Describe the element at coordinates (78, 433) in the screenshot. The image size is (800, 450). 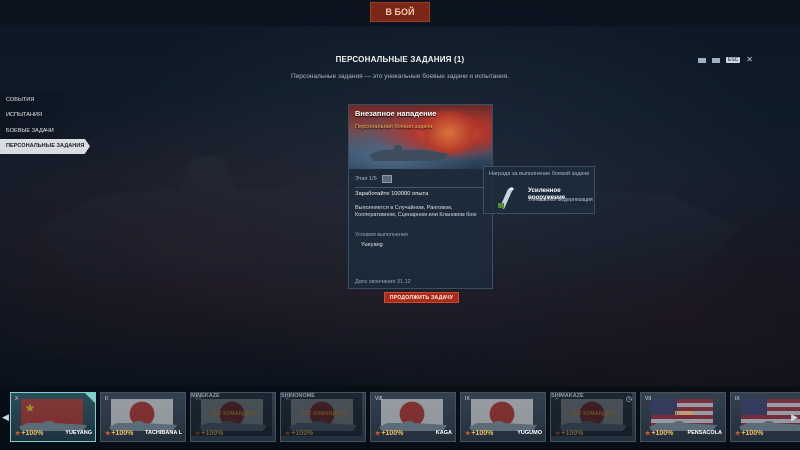
I see `ship-name: YUEYANG` at that location.